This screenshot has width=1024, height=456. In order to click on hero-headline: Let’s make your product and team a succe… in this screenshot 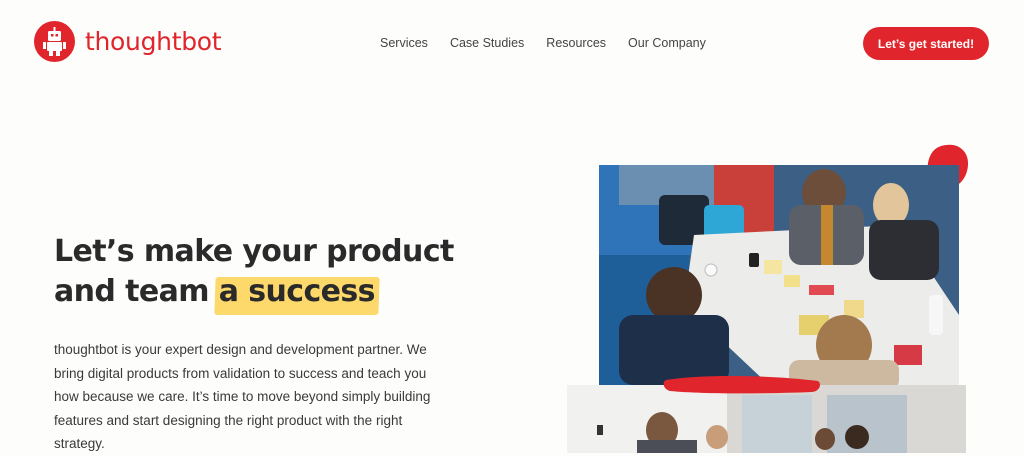, I will do `click(254, 272)`.